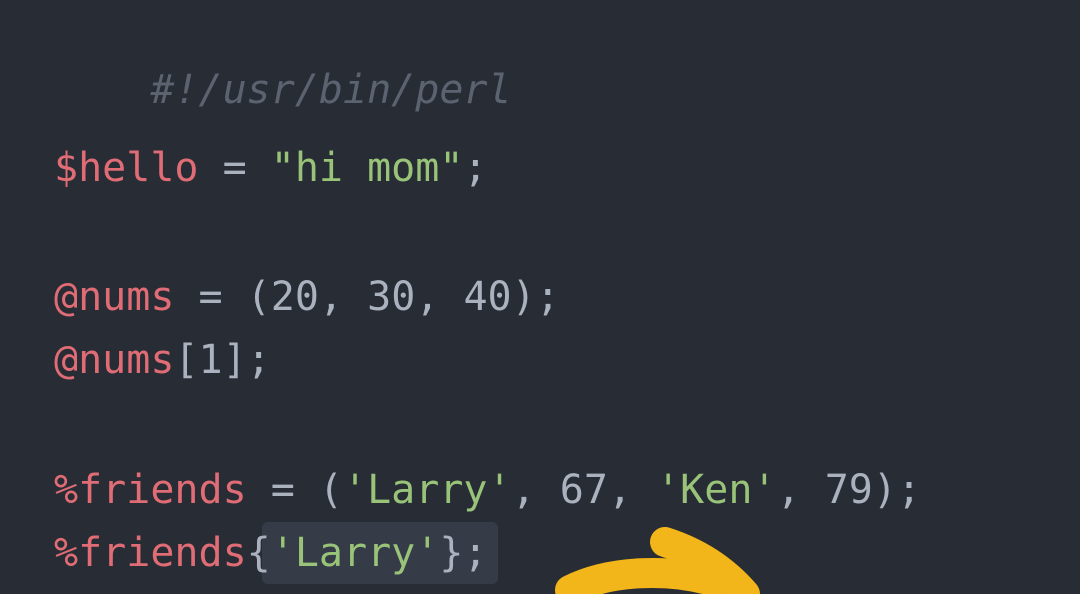 This screenshot has width=1080, height=594. Describe the element at coordinates (222, 360) in the screenshot. I see `array-index: [1];` at that location.